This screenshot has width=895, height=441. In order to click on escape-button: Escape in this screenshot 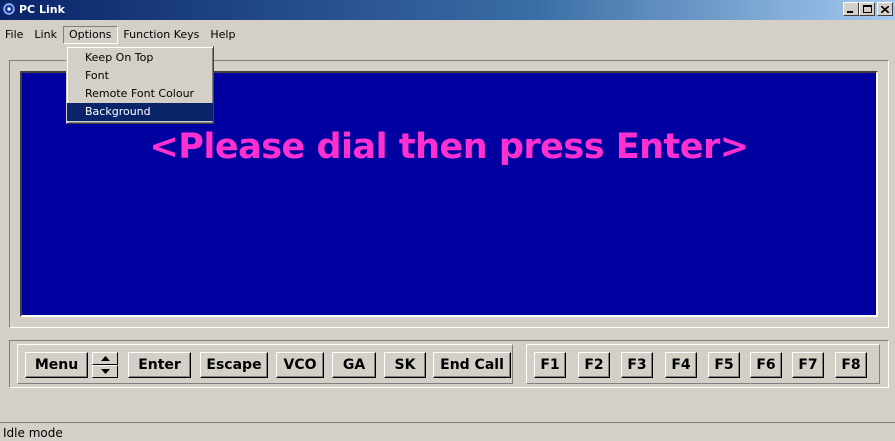, I will do `click(234, 365)`.